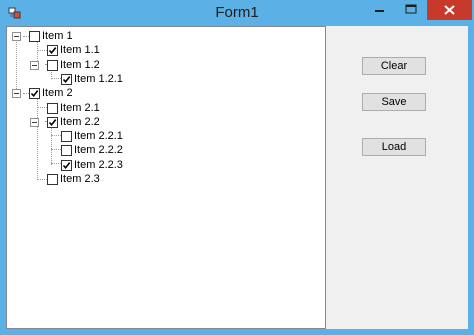 Image resolution: width=474 pixels, height=335 pixels. I want to click on load-button: Load, so click(394, 147).